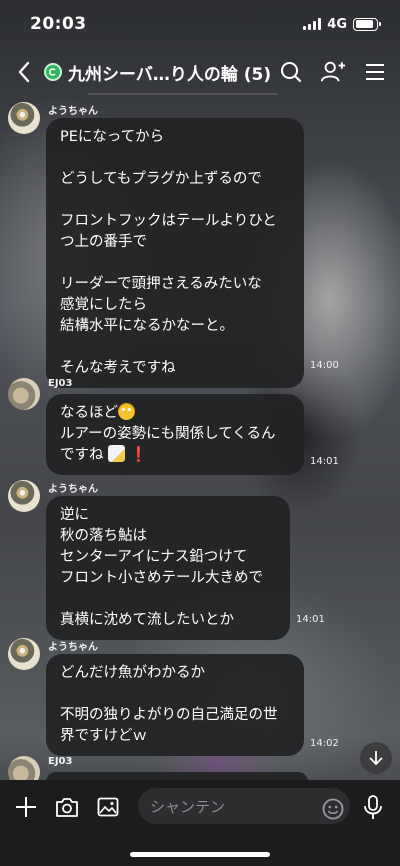 The height and width of the screenshot is (866, 400). I want to click on add-friend-icon, so click(333, 72).